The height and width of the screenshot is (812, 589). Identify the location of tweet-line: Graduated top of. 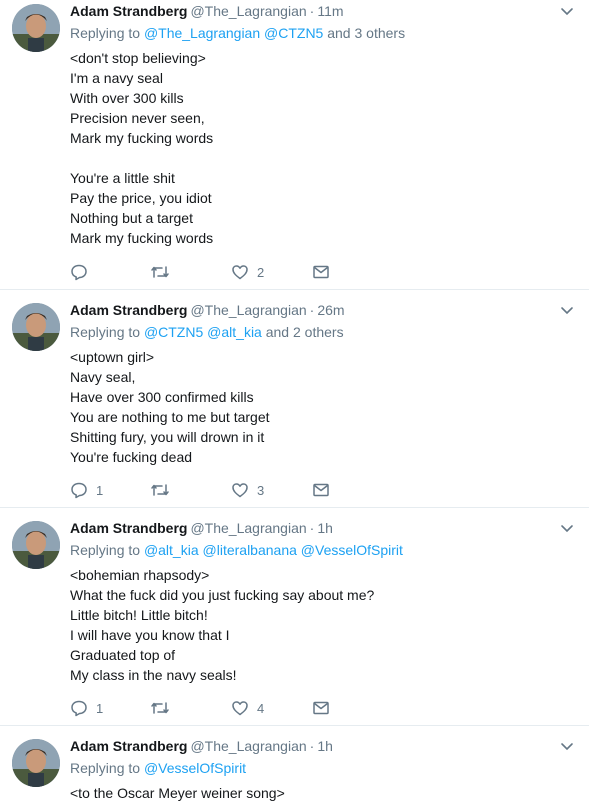
(123, 655).